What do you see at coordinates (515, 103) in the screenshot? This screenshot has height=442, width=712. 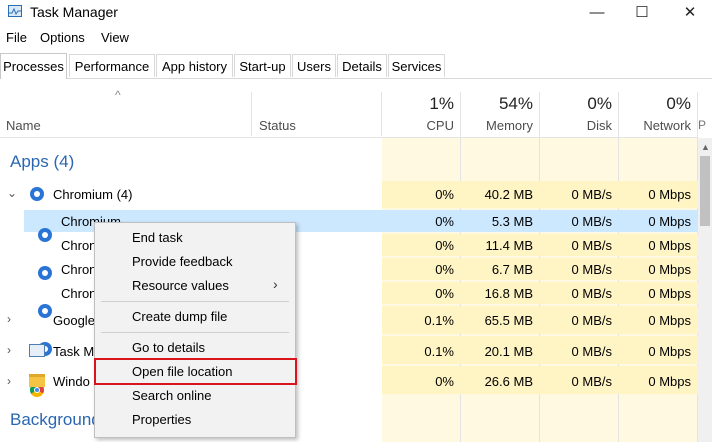 I see `memory-percent: 54%` at bounding box center [515, 103].